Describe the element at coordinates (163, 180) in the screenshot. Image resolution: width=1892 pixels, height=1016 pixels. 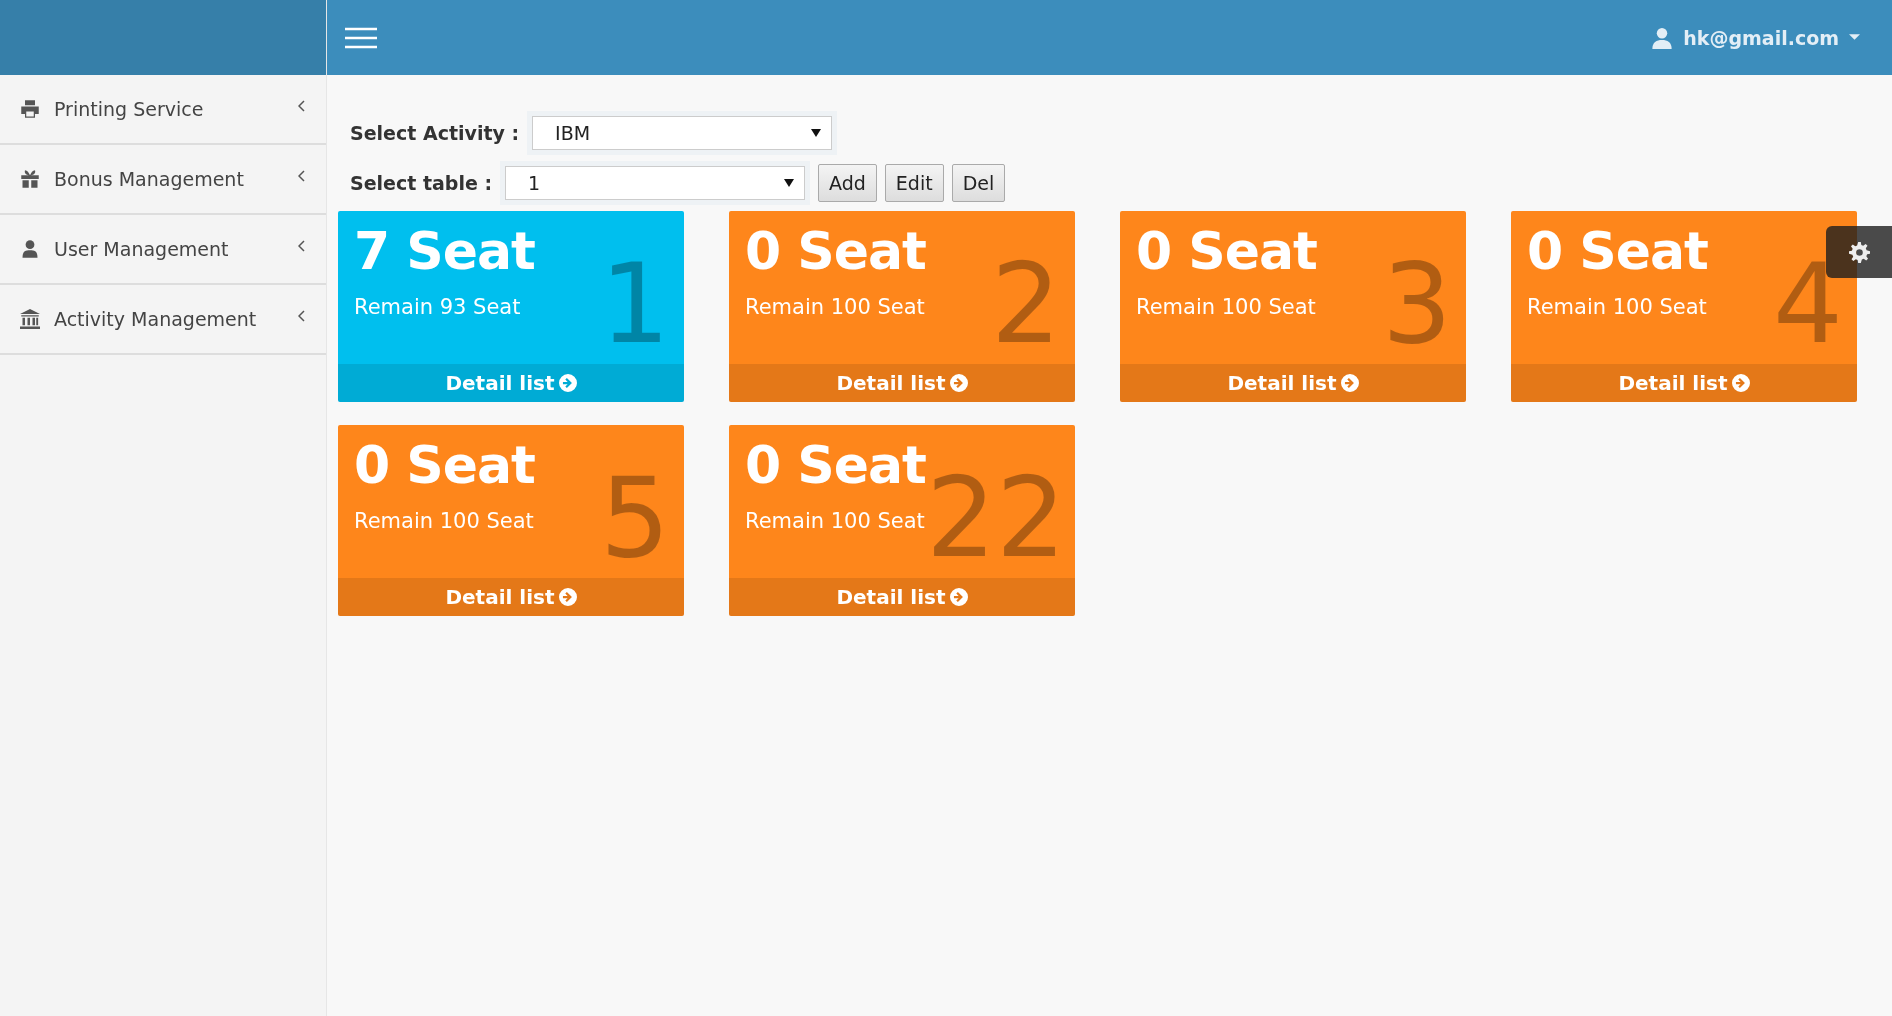
I see `sidebar-item: Bonus Management` at that location.